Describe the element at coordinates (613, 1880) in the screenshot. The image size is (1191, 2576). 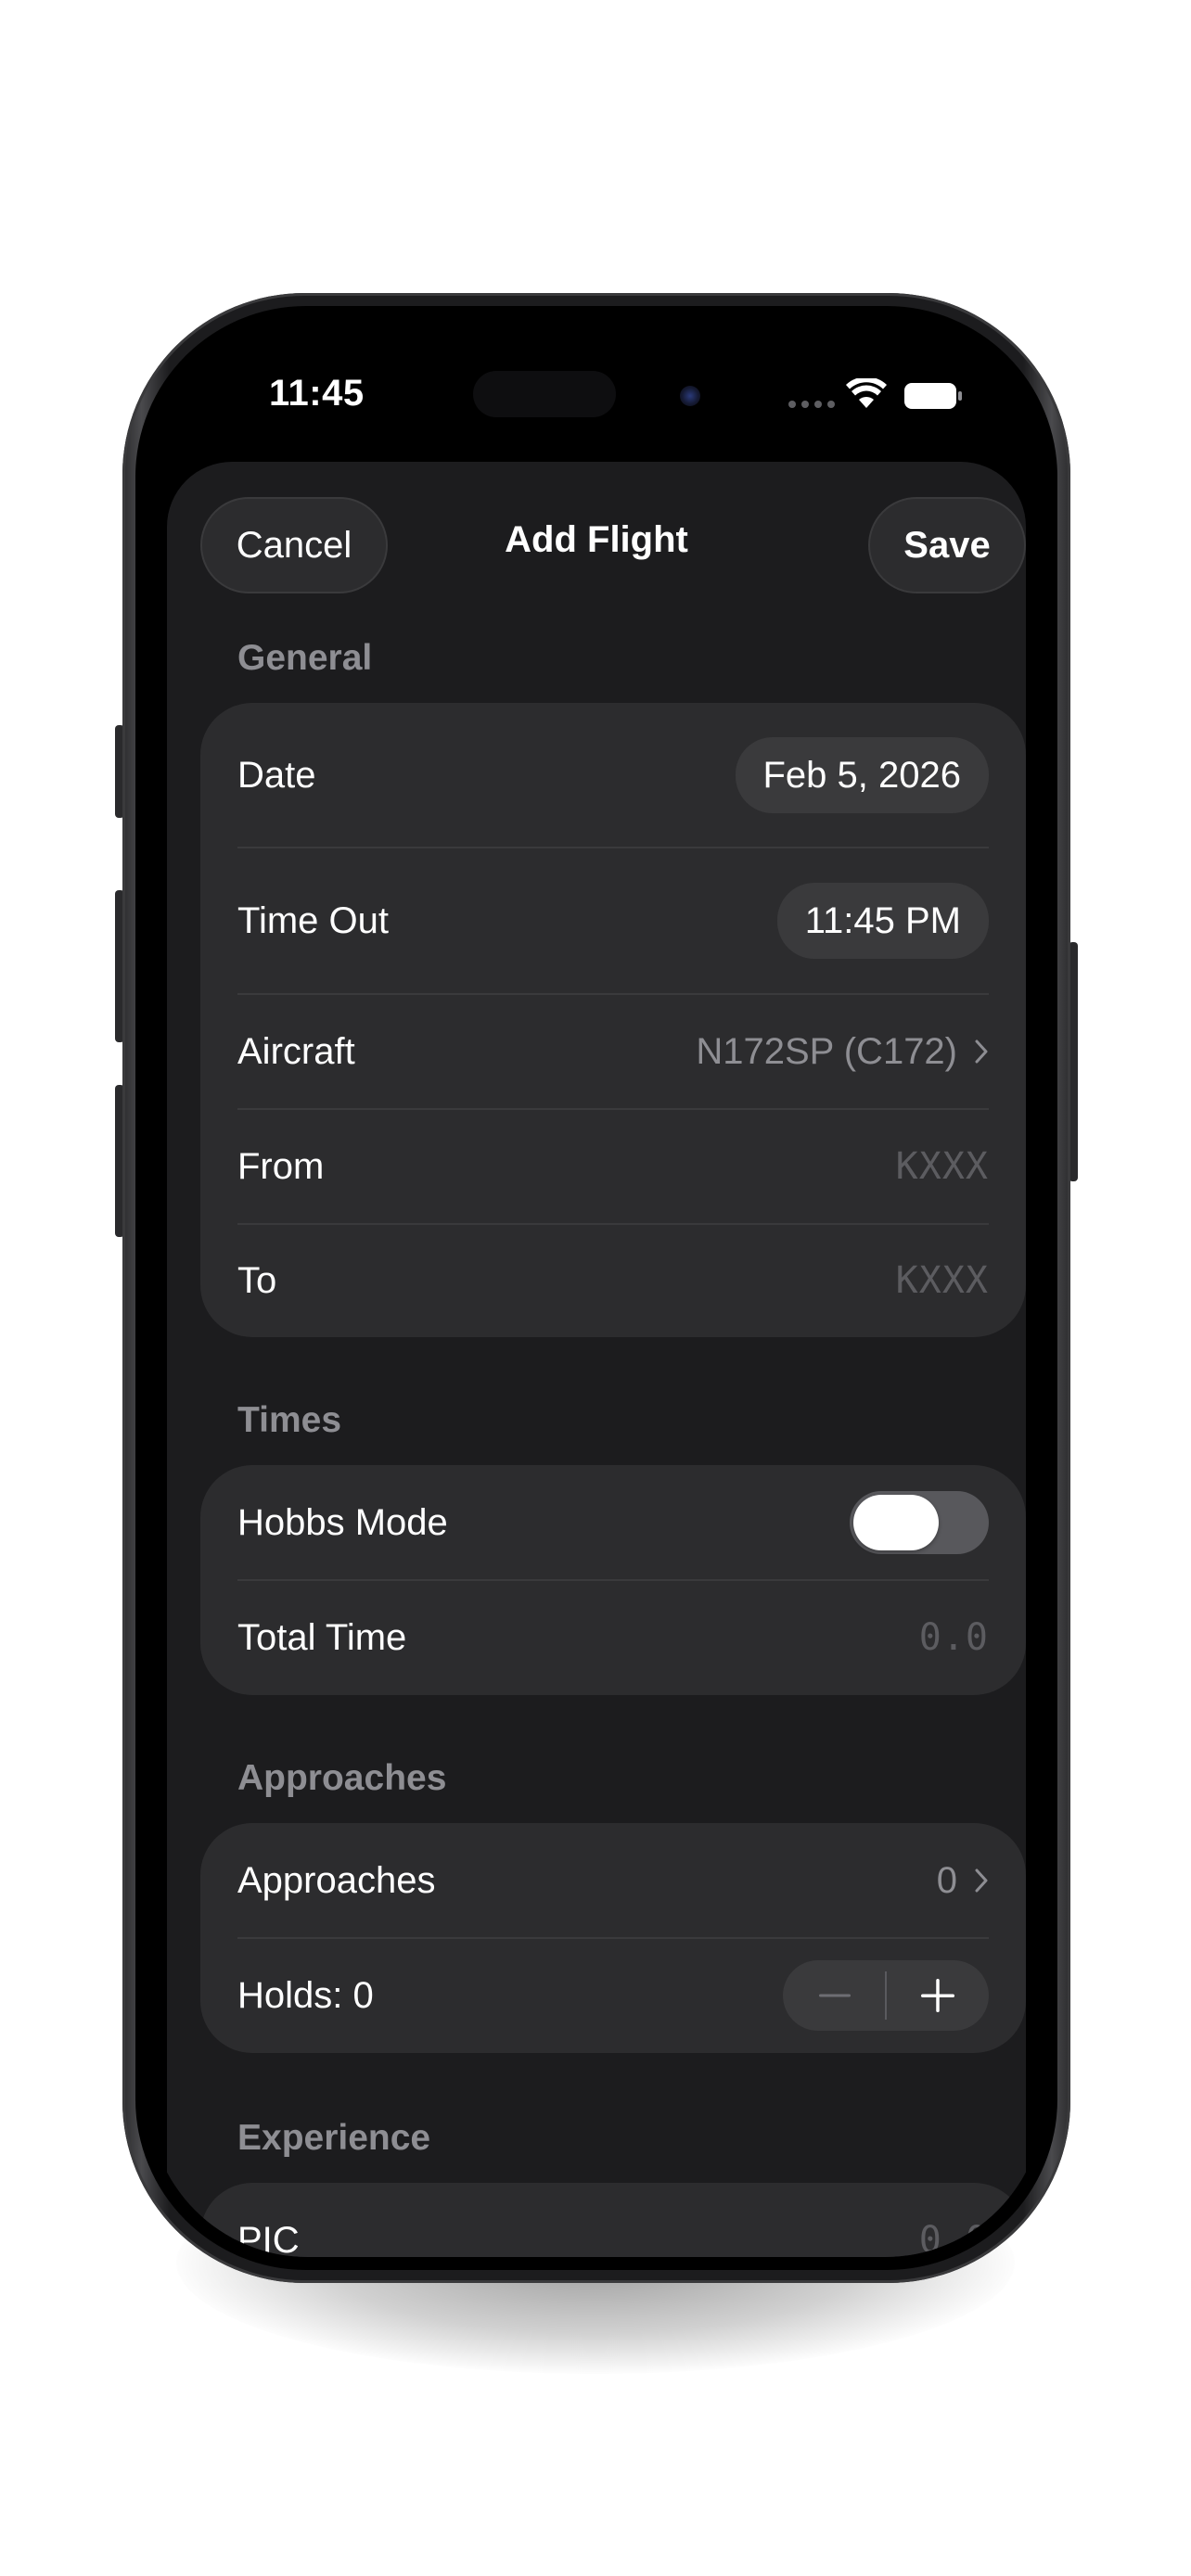
I see `approaches-row: Approaches 0` at that location.